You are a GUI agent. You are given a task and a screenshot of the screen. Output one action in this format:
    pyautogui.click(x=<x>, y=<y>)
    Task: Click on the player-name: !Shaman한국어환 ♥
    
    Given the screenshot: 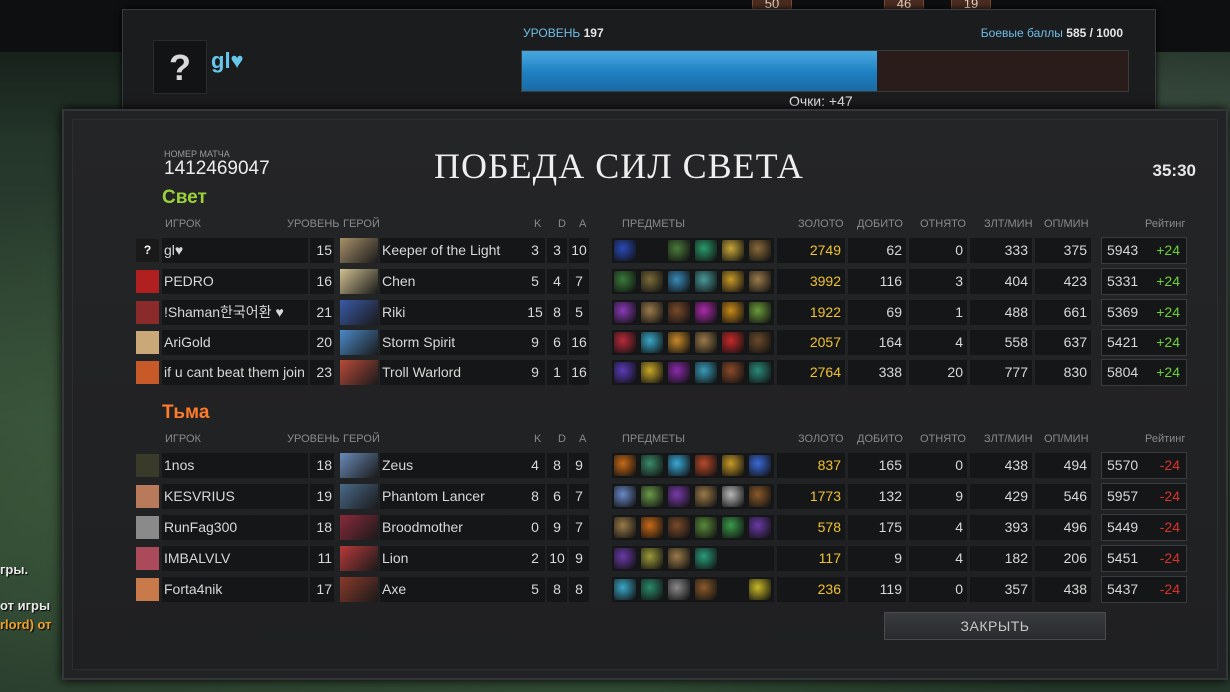 What is the action you would take?
    pyautogui.click(x=235, y=312)
    